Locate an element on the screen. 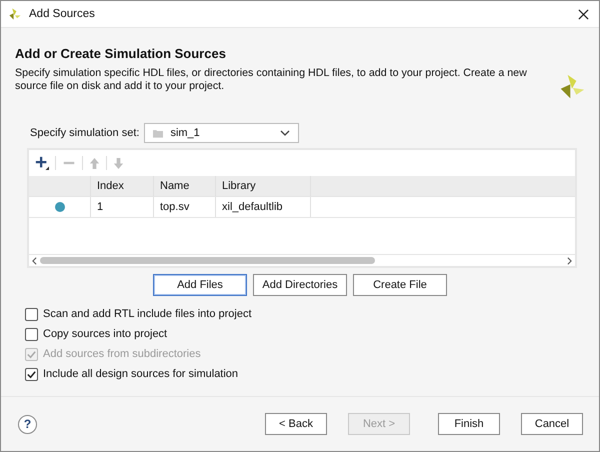 The width and height of the screenshot is (600, 452). file-action-button: Add Directories is located at coordinates (300, 285).